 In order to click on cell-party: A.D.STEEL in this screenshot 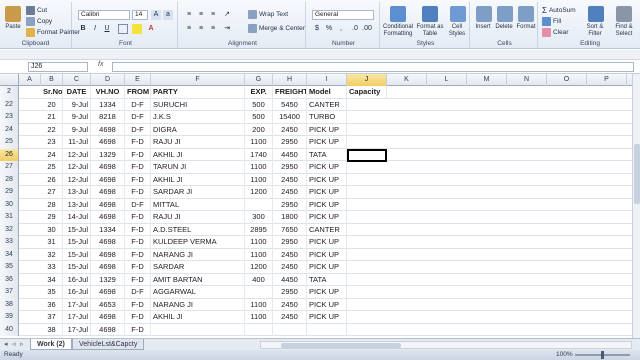, I will do `click(198, 229)`.